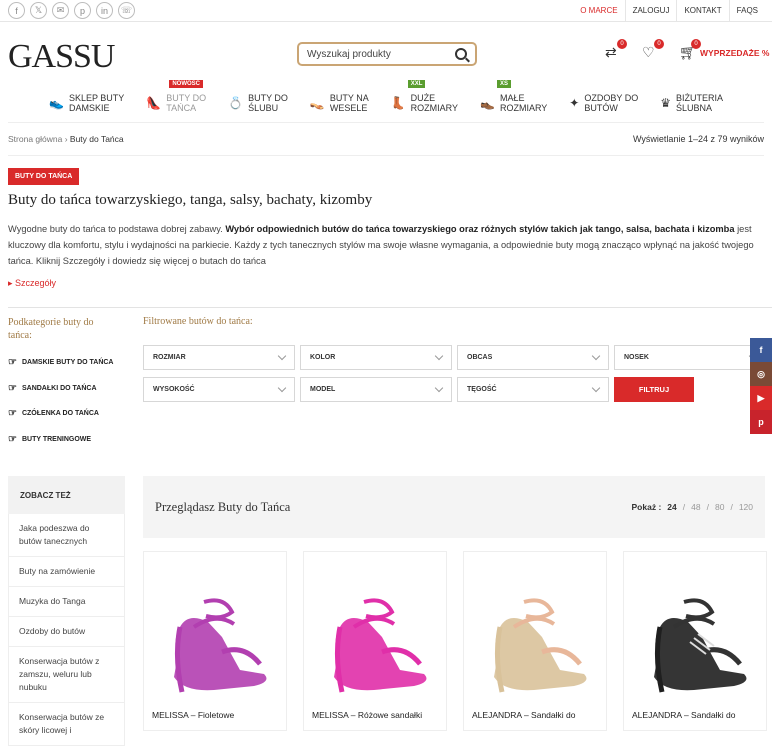 The height and width of the screenshot is (746, 772). I want to click on search-input: Wyszukaj produkty, so click(387, 54).